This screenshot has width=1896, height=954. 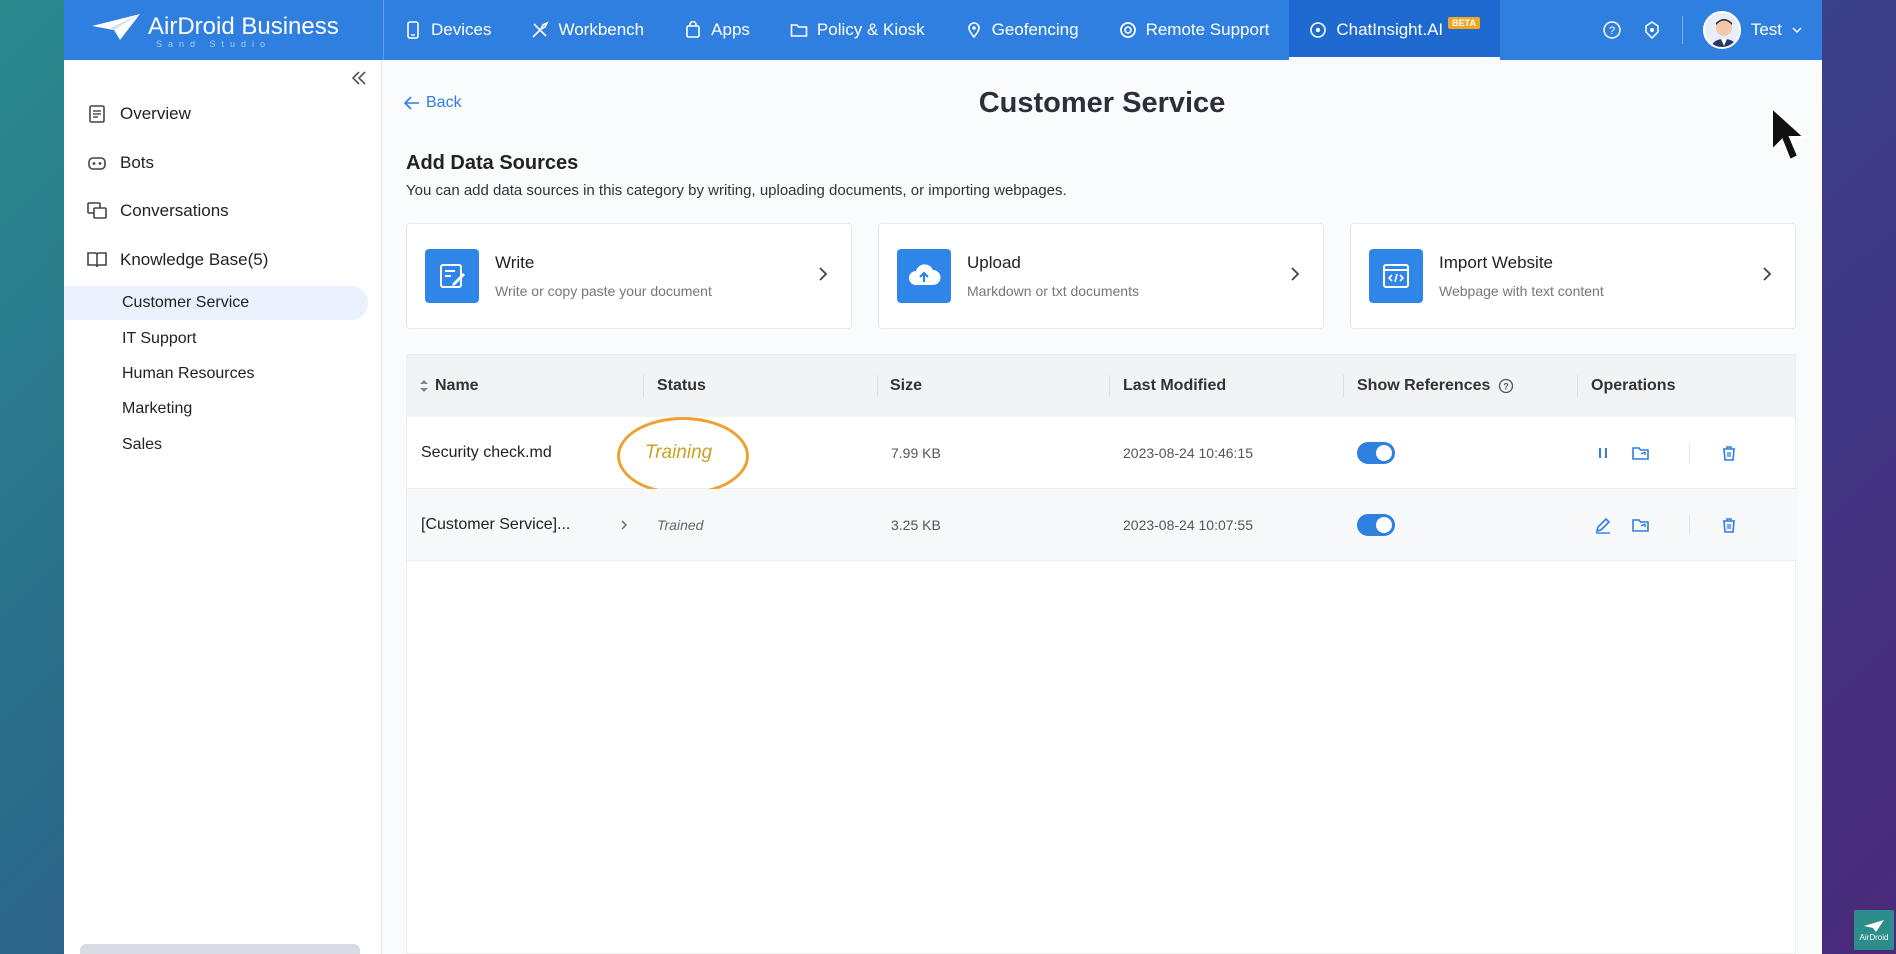 I want to click on write-card: Write Write or copy paste your document, so click(x=629, y=276).